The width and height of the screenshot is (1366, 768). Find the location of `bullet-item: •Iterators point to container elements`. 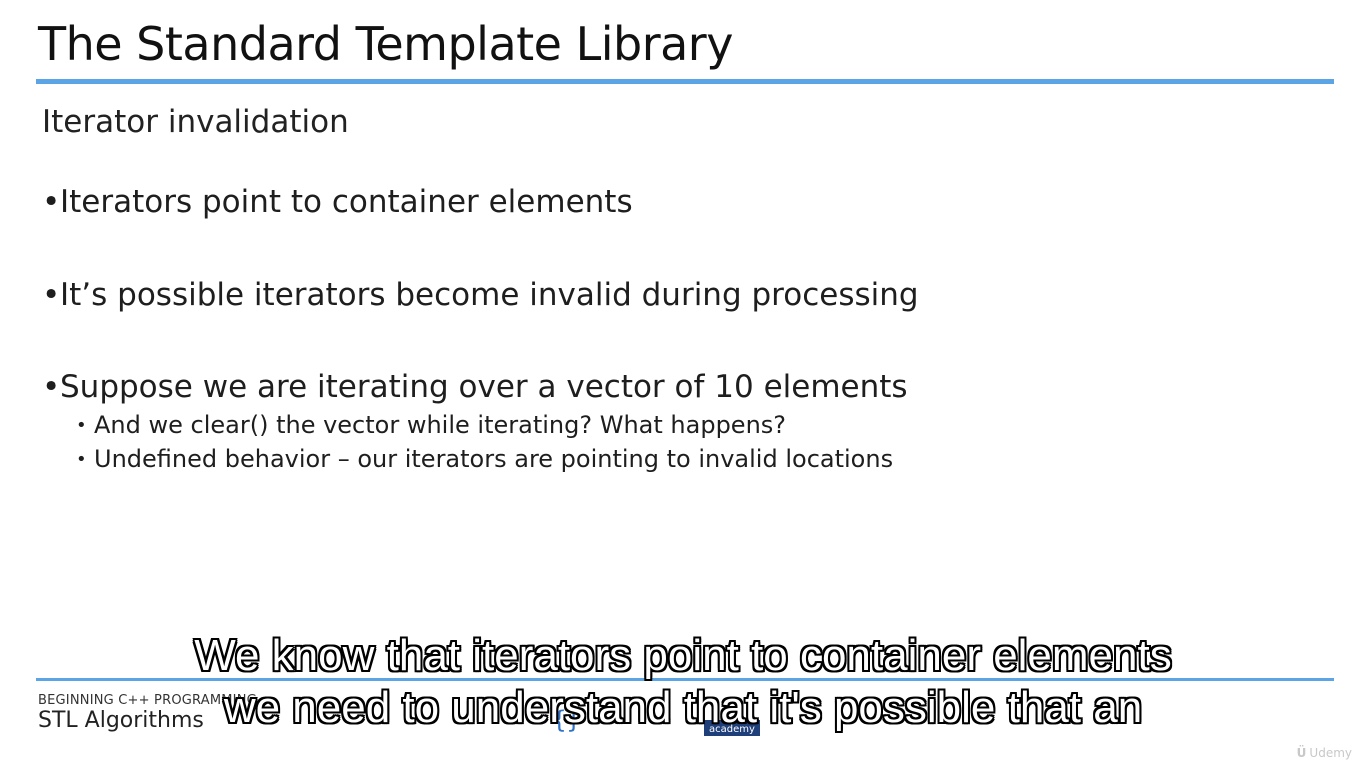

bullet-item: •Iterators point to container elements is located at coordinates (337, 202).